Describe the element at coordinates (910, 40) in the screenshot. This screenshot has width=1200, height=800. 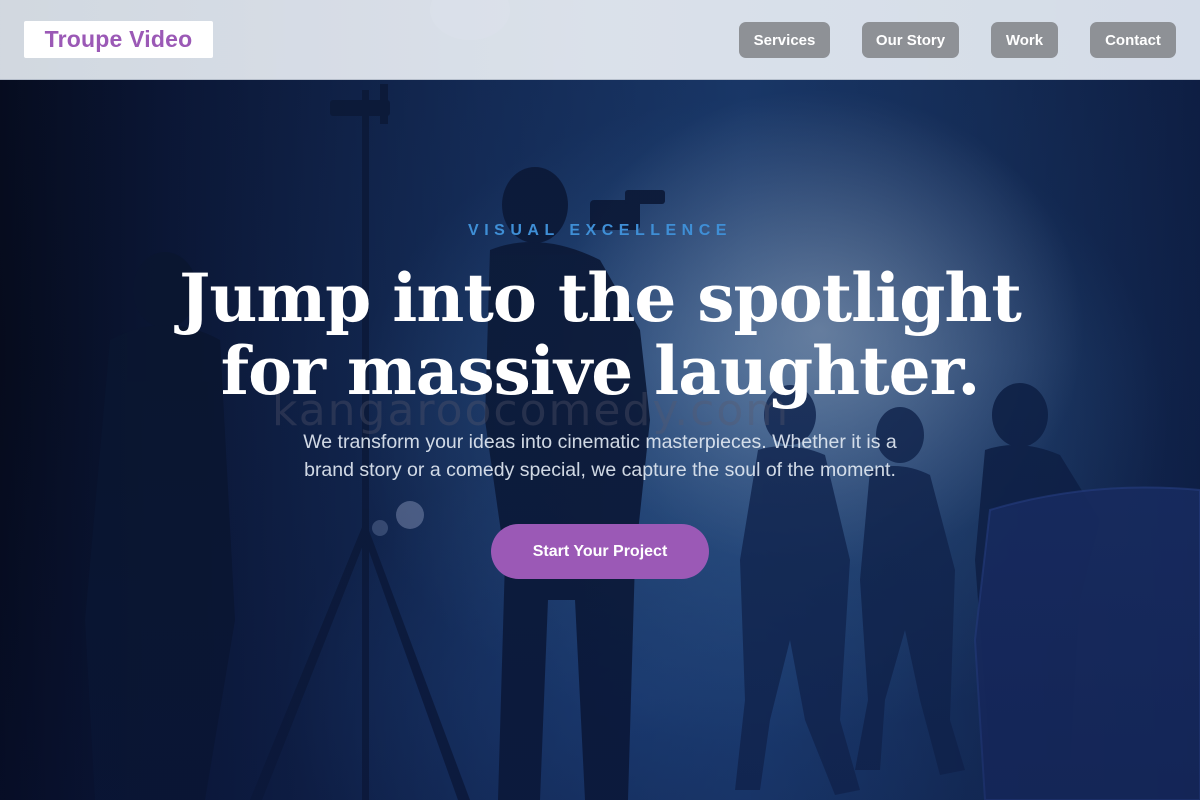
I see `nav-our-story-button: Our Story` at that location.